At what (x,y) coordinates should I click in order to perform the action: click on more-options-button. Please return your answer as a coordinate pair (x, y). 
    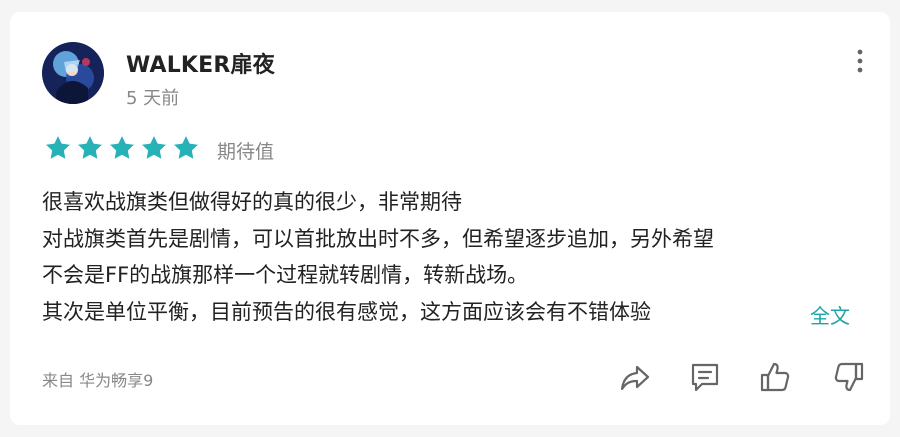
    Looking at the image, I should click on (860, 61).